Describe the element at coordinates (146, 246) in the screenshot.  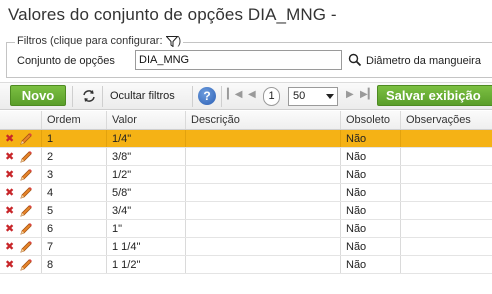
I see `cell-valor: 1 1/4"` at that location.